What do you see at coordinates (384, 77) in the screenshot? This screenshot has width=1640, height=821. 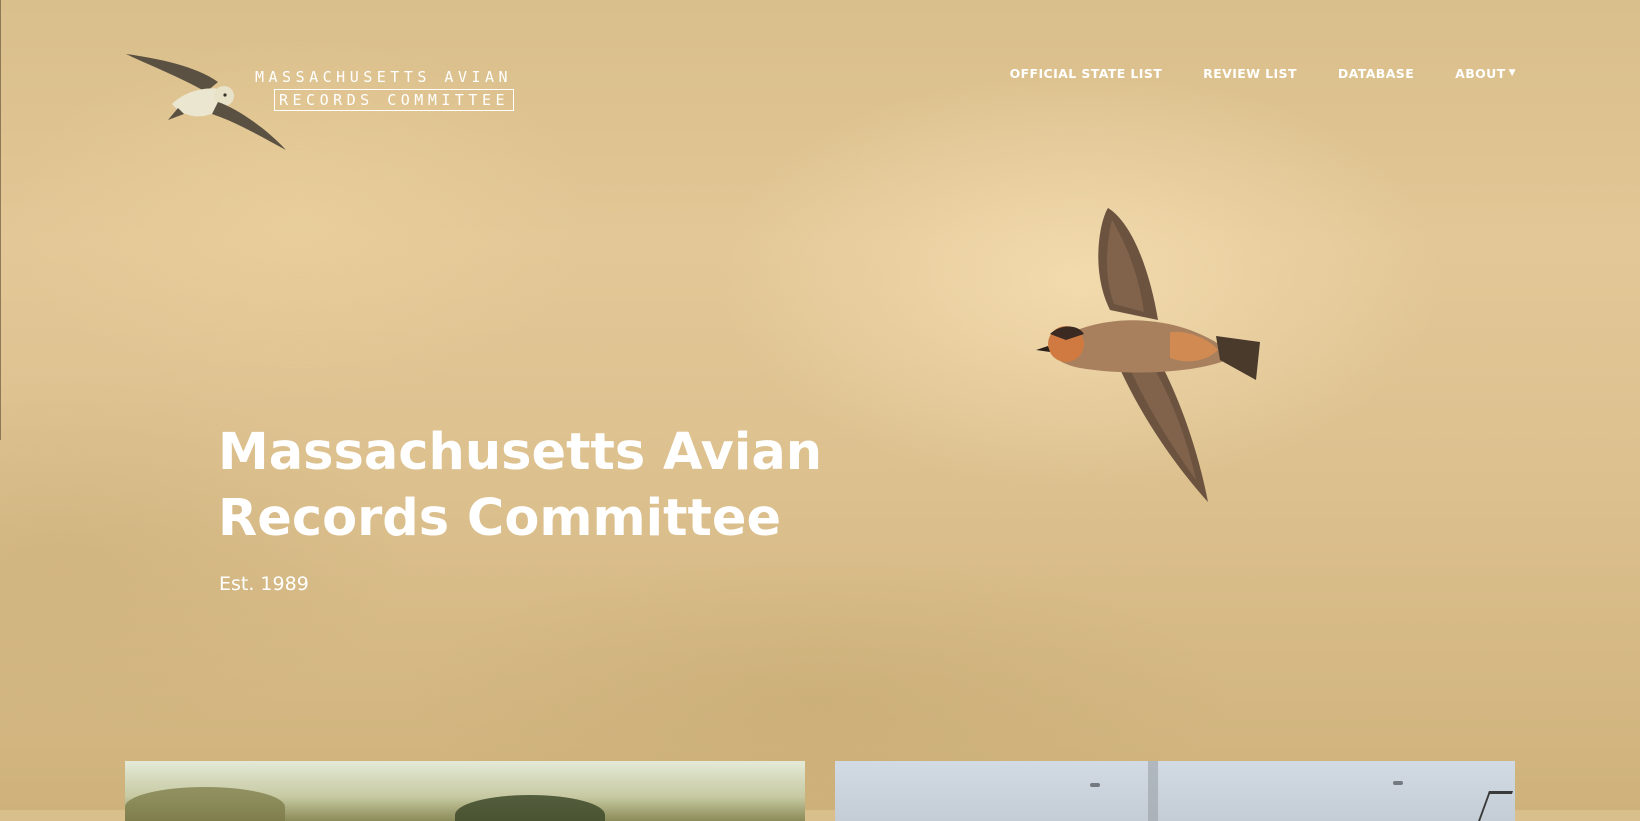 I see `logo-text-line1: MASSACHUSETTS AVIAN` at bounding box center [384, 77].